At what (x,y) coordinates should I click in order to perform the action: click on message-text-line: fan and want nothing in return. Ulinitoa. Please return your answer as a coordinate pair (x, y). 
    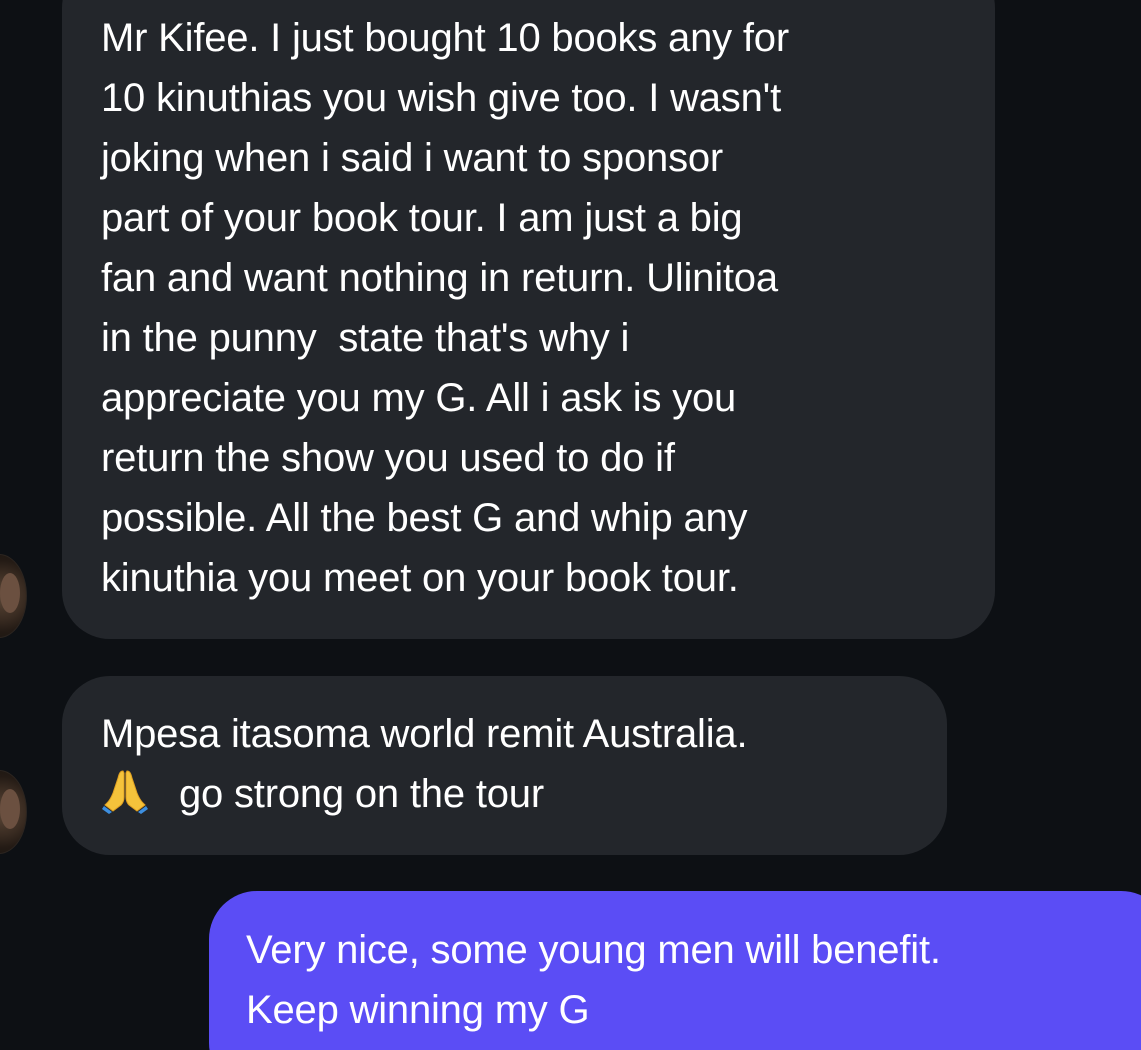
    Looking at the image, I should click on (439, 278).